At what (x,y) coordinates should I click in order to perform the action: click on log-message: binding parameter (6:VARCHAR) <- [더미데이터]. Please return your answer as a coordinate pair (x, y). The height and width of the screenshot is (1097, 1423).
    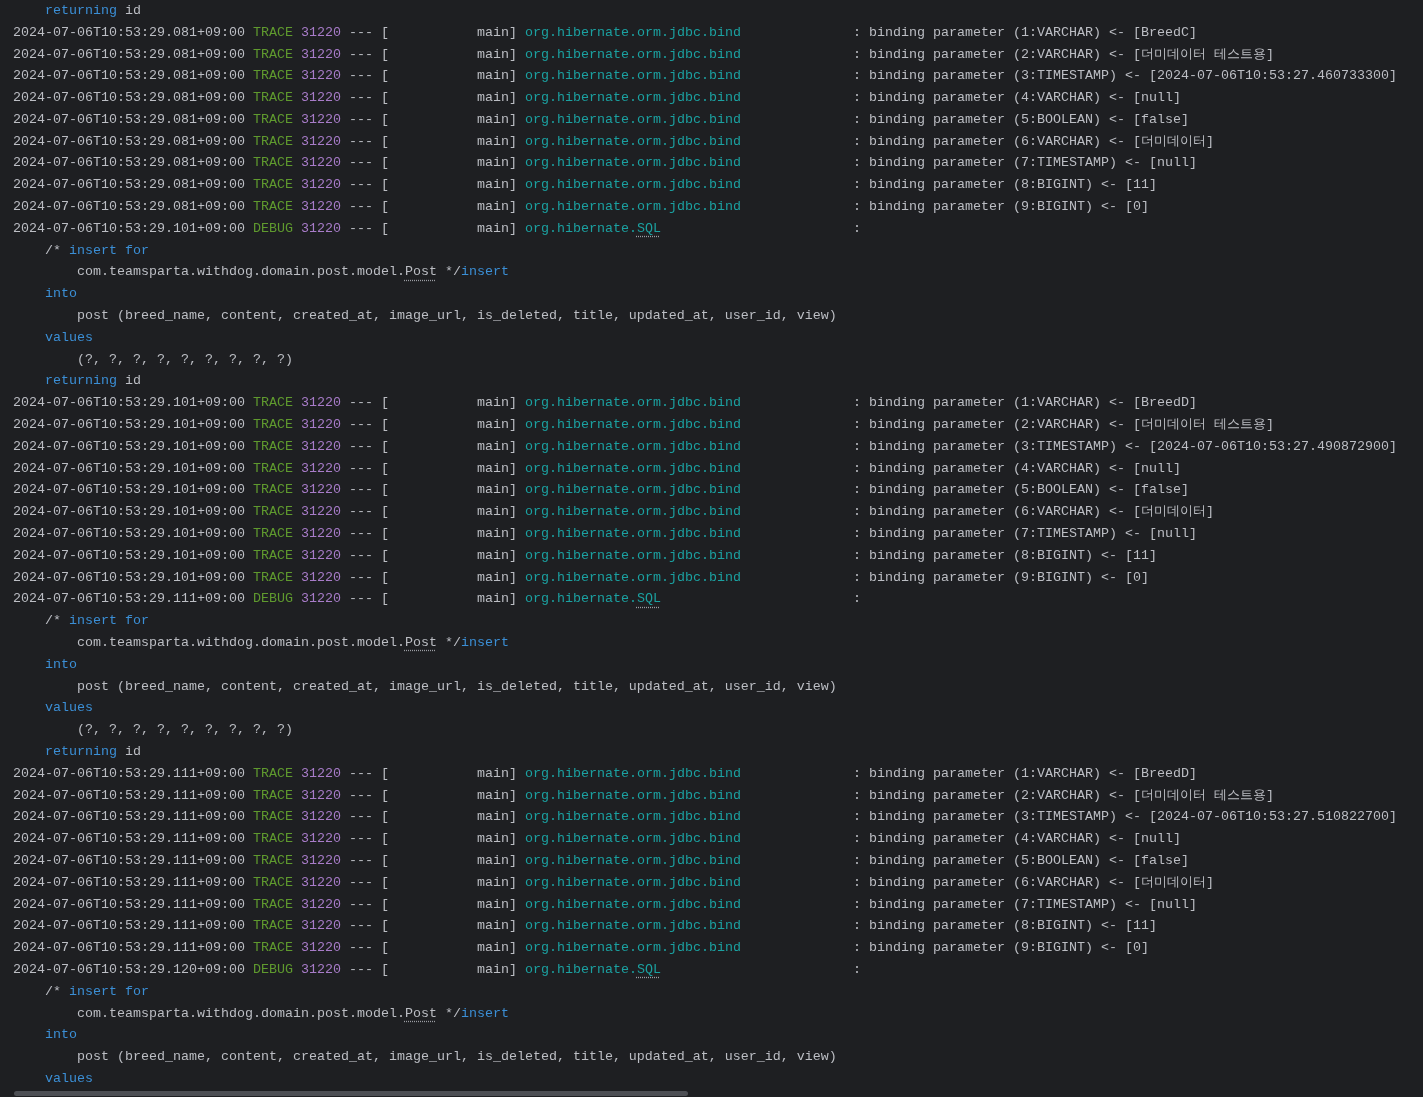
    Looking at the image, I should click on (1041, 882).